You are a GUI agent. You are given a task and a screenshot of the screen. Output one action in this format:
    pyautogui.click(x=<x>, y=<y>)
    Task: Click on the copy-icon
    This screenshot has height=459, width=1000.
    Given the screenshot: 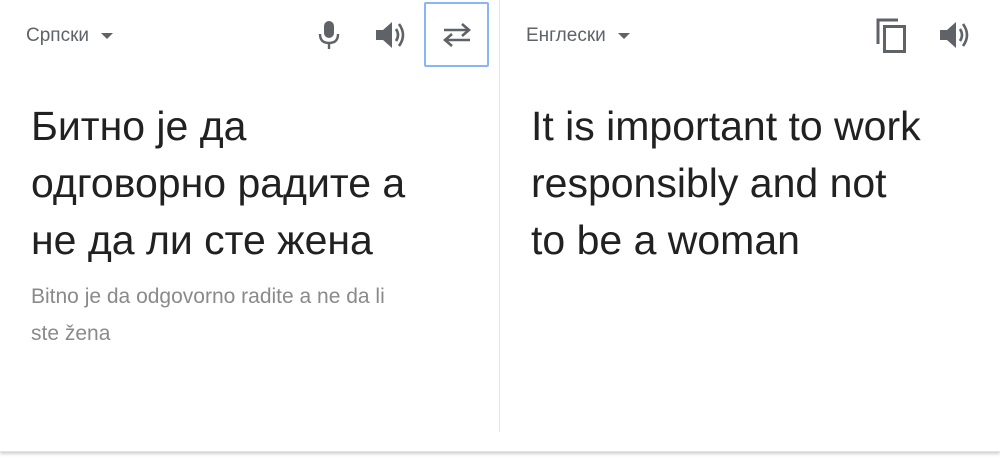 What is the action you would take?
    pyautogui.click(x=891, y=35)
    